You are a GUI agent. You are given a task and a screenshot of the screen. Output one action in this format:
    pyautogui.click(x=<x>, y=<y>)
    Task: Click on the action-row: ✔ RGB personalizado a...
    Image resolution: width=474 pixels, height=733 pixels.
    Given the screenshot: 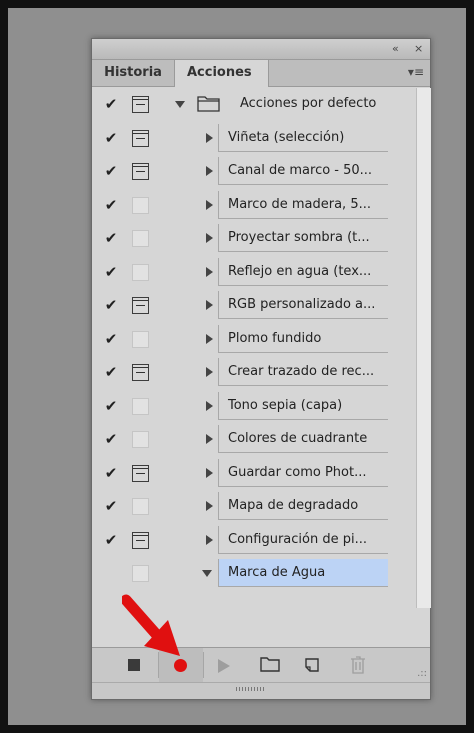 What is the action you would take?
    pyautogui.click(x=254, y=305)
    